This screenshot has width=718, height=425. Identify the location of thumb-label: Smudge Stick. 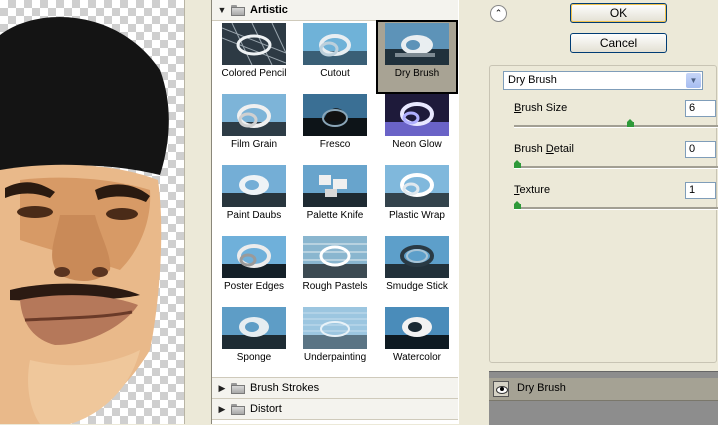
(417, 286).